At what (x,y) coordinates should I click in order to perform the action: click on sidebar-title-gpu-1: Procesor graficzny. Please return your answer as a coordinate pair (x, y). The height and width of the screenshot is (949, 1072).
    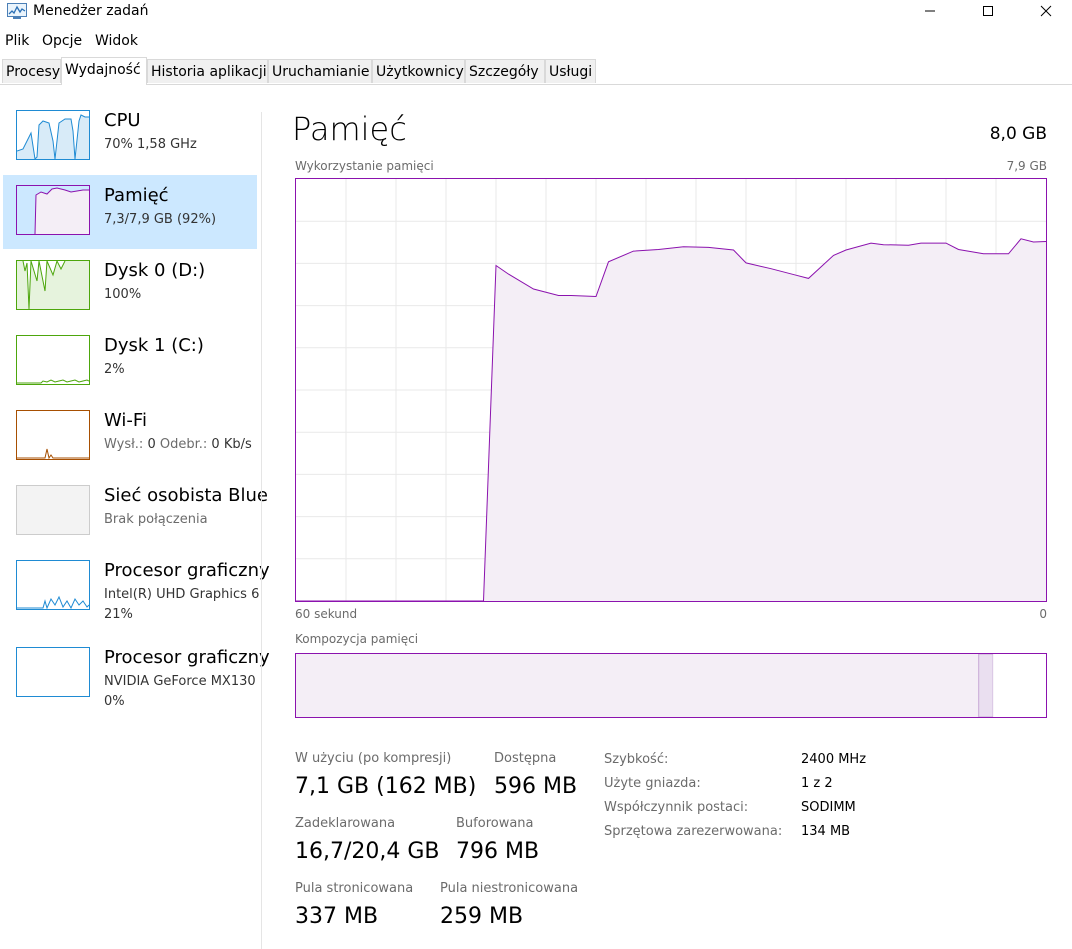
    Looking at the image, I should click on (187, 657).